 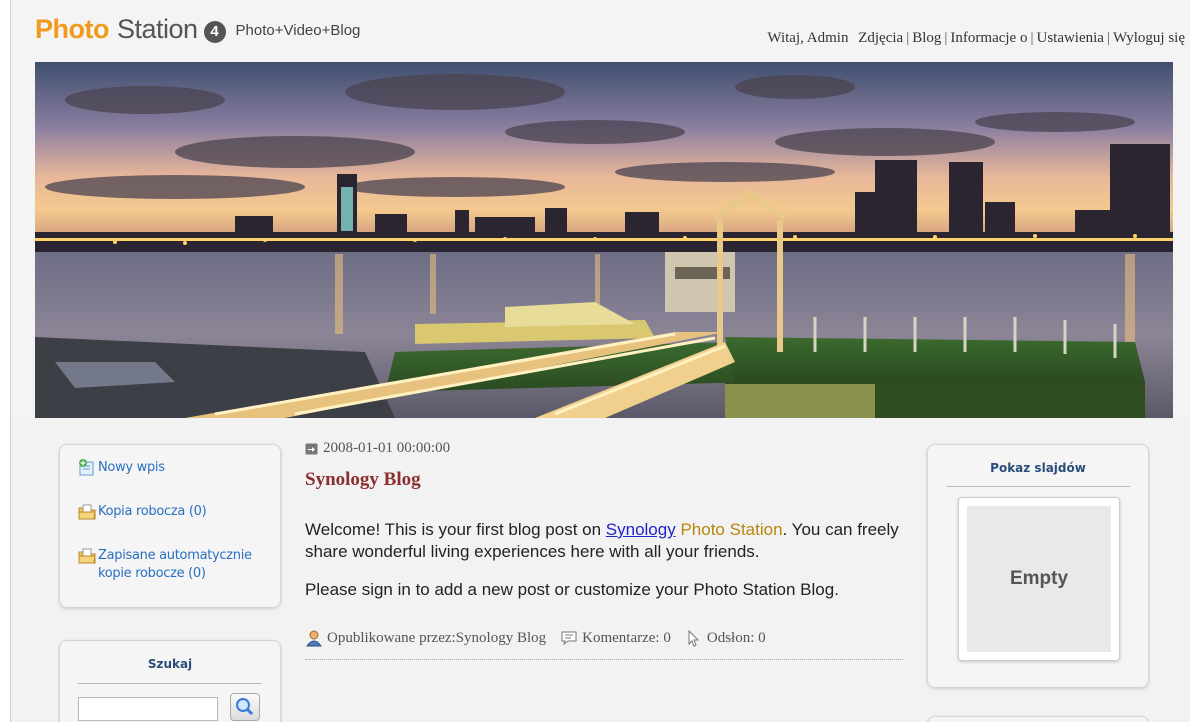 What do you see at coordinates (170, 683) in the screenshot?
I see `search-divider` at bounding box center [170, 683].